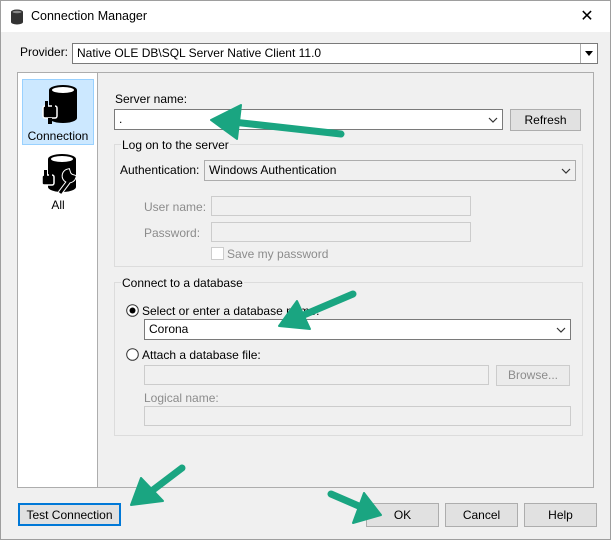 The width and height of the screenshot is (611, 540). Describe the element at coordinates (132, 354) in the screenshot. I see `attach-database-radio` at that location.